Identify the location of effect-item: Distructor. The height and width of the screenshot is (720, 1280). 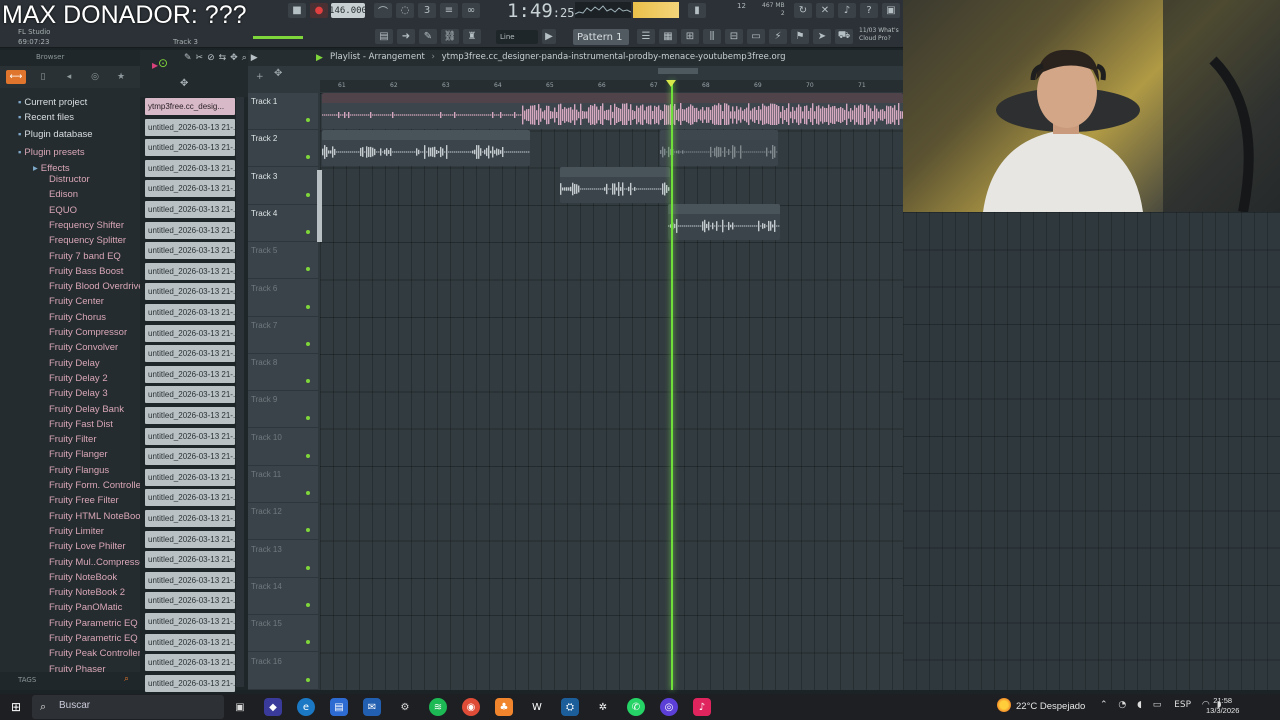
(69, 179).